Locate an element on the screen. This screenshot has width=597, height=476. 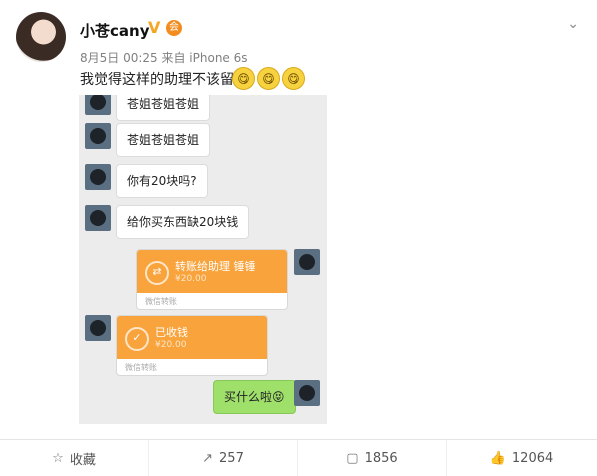
share-count: 257 is located at coordinates (231, 458).